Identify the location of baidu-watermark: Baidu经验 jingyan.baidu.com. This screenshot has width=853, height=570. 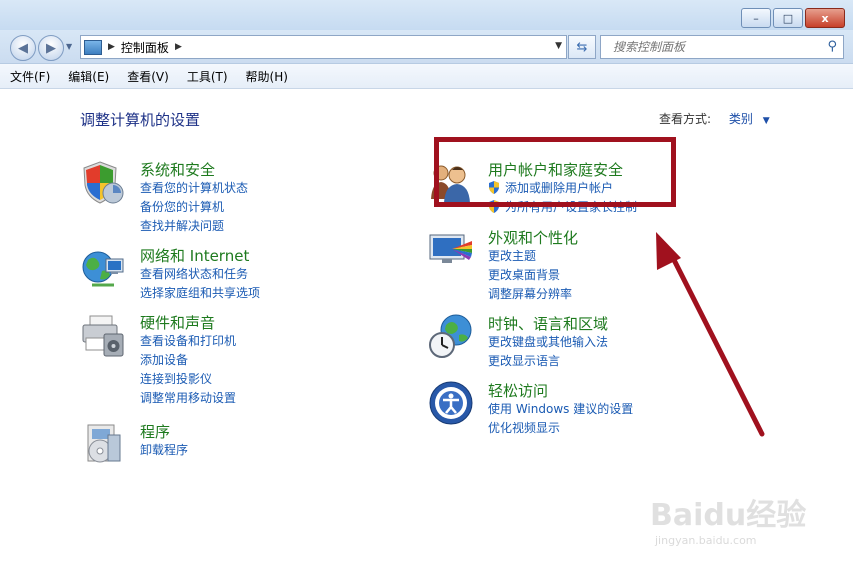
(735, 518).